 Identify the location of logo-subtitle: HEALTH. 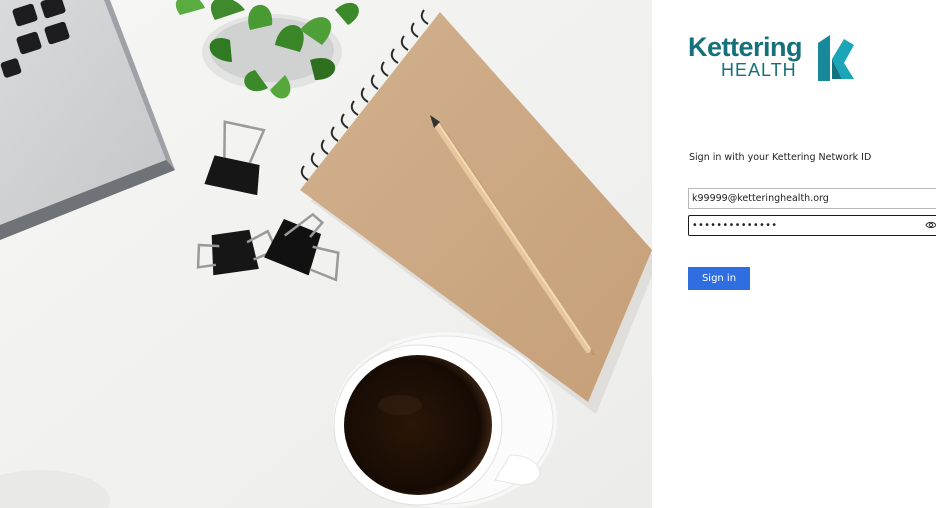
(759, 70).